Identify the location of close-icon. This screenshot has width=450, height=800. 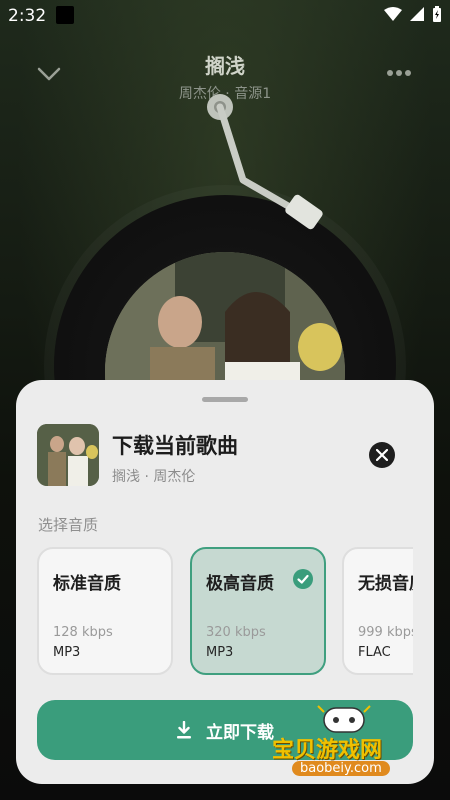
(382, 455).